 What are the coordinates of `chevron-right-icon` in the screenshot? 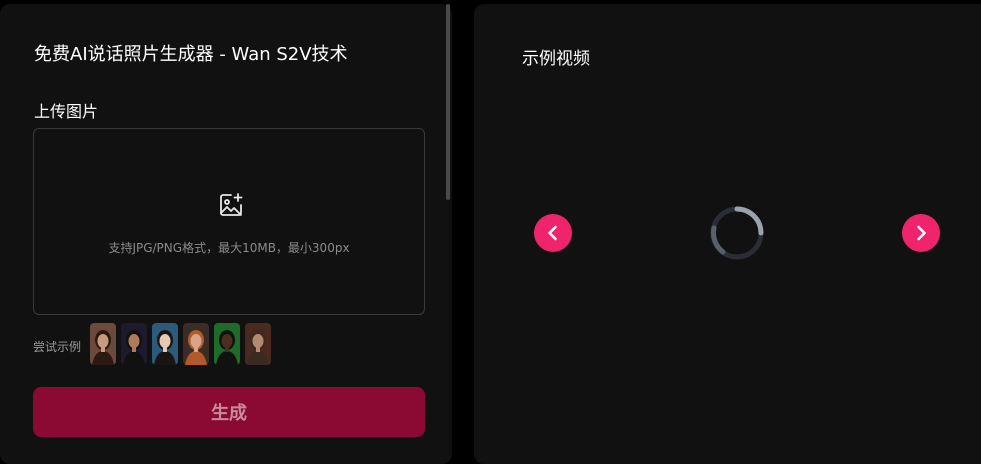 It's located at (921, 233).